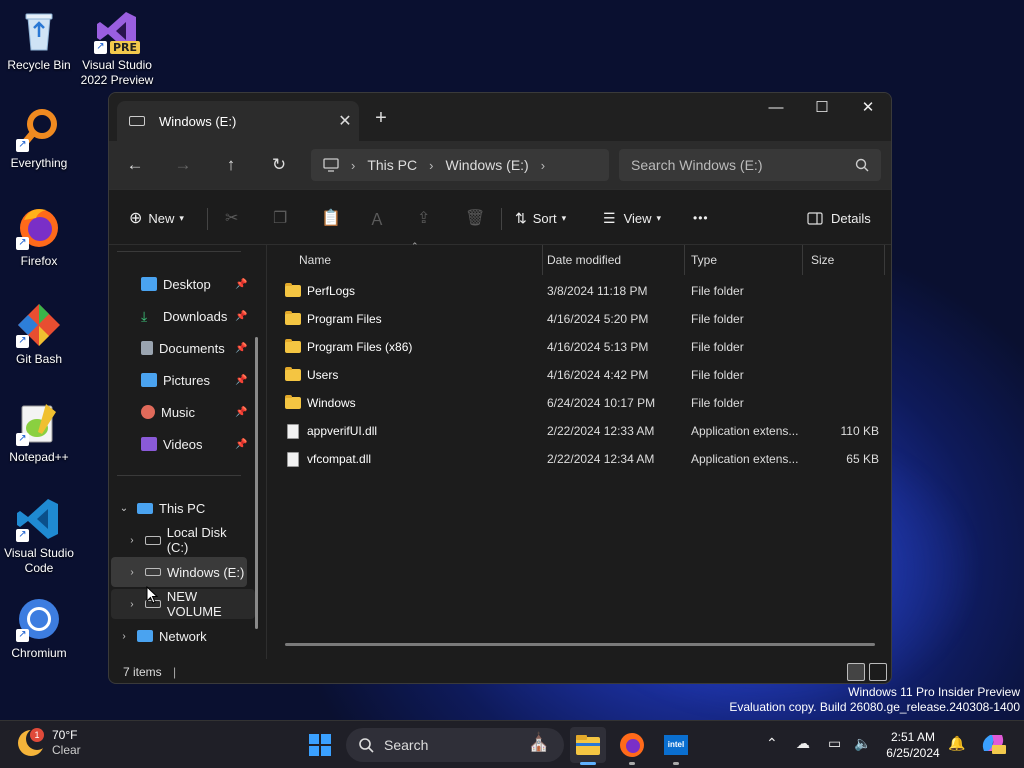 This screenshot has width=1024, height=768. What do you see at coordinates (156, 218) in the screenshot?
I see `new-button: ⊕ New ▾` at bounding box center [156, 218].